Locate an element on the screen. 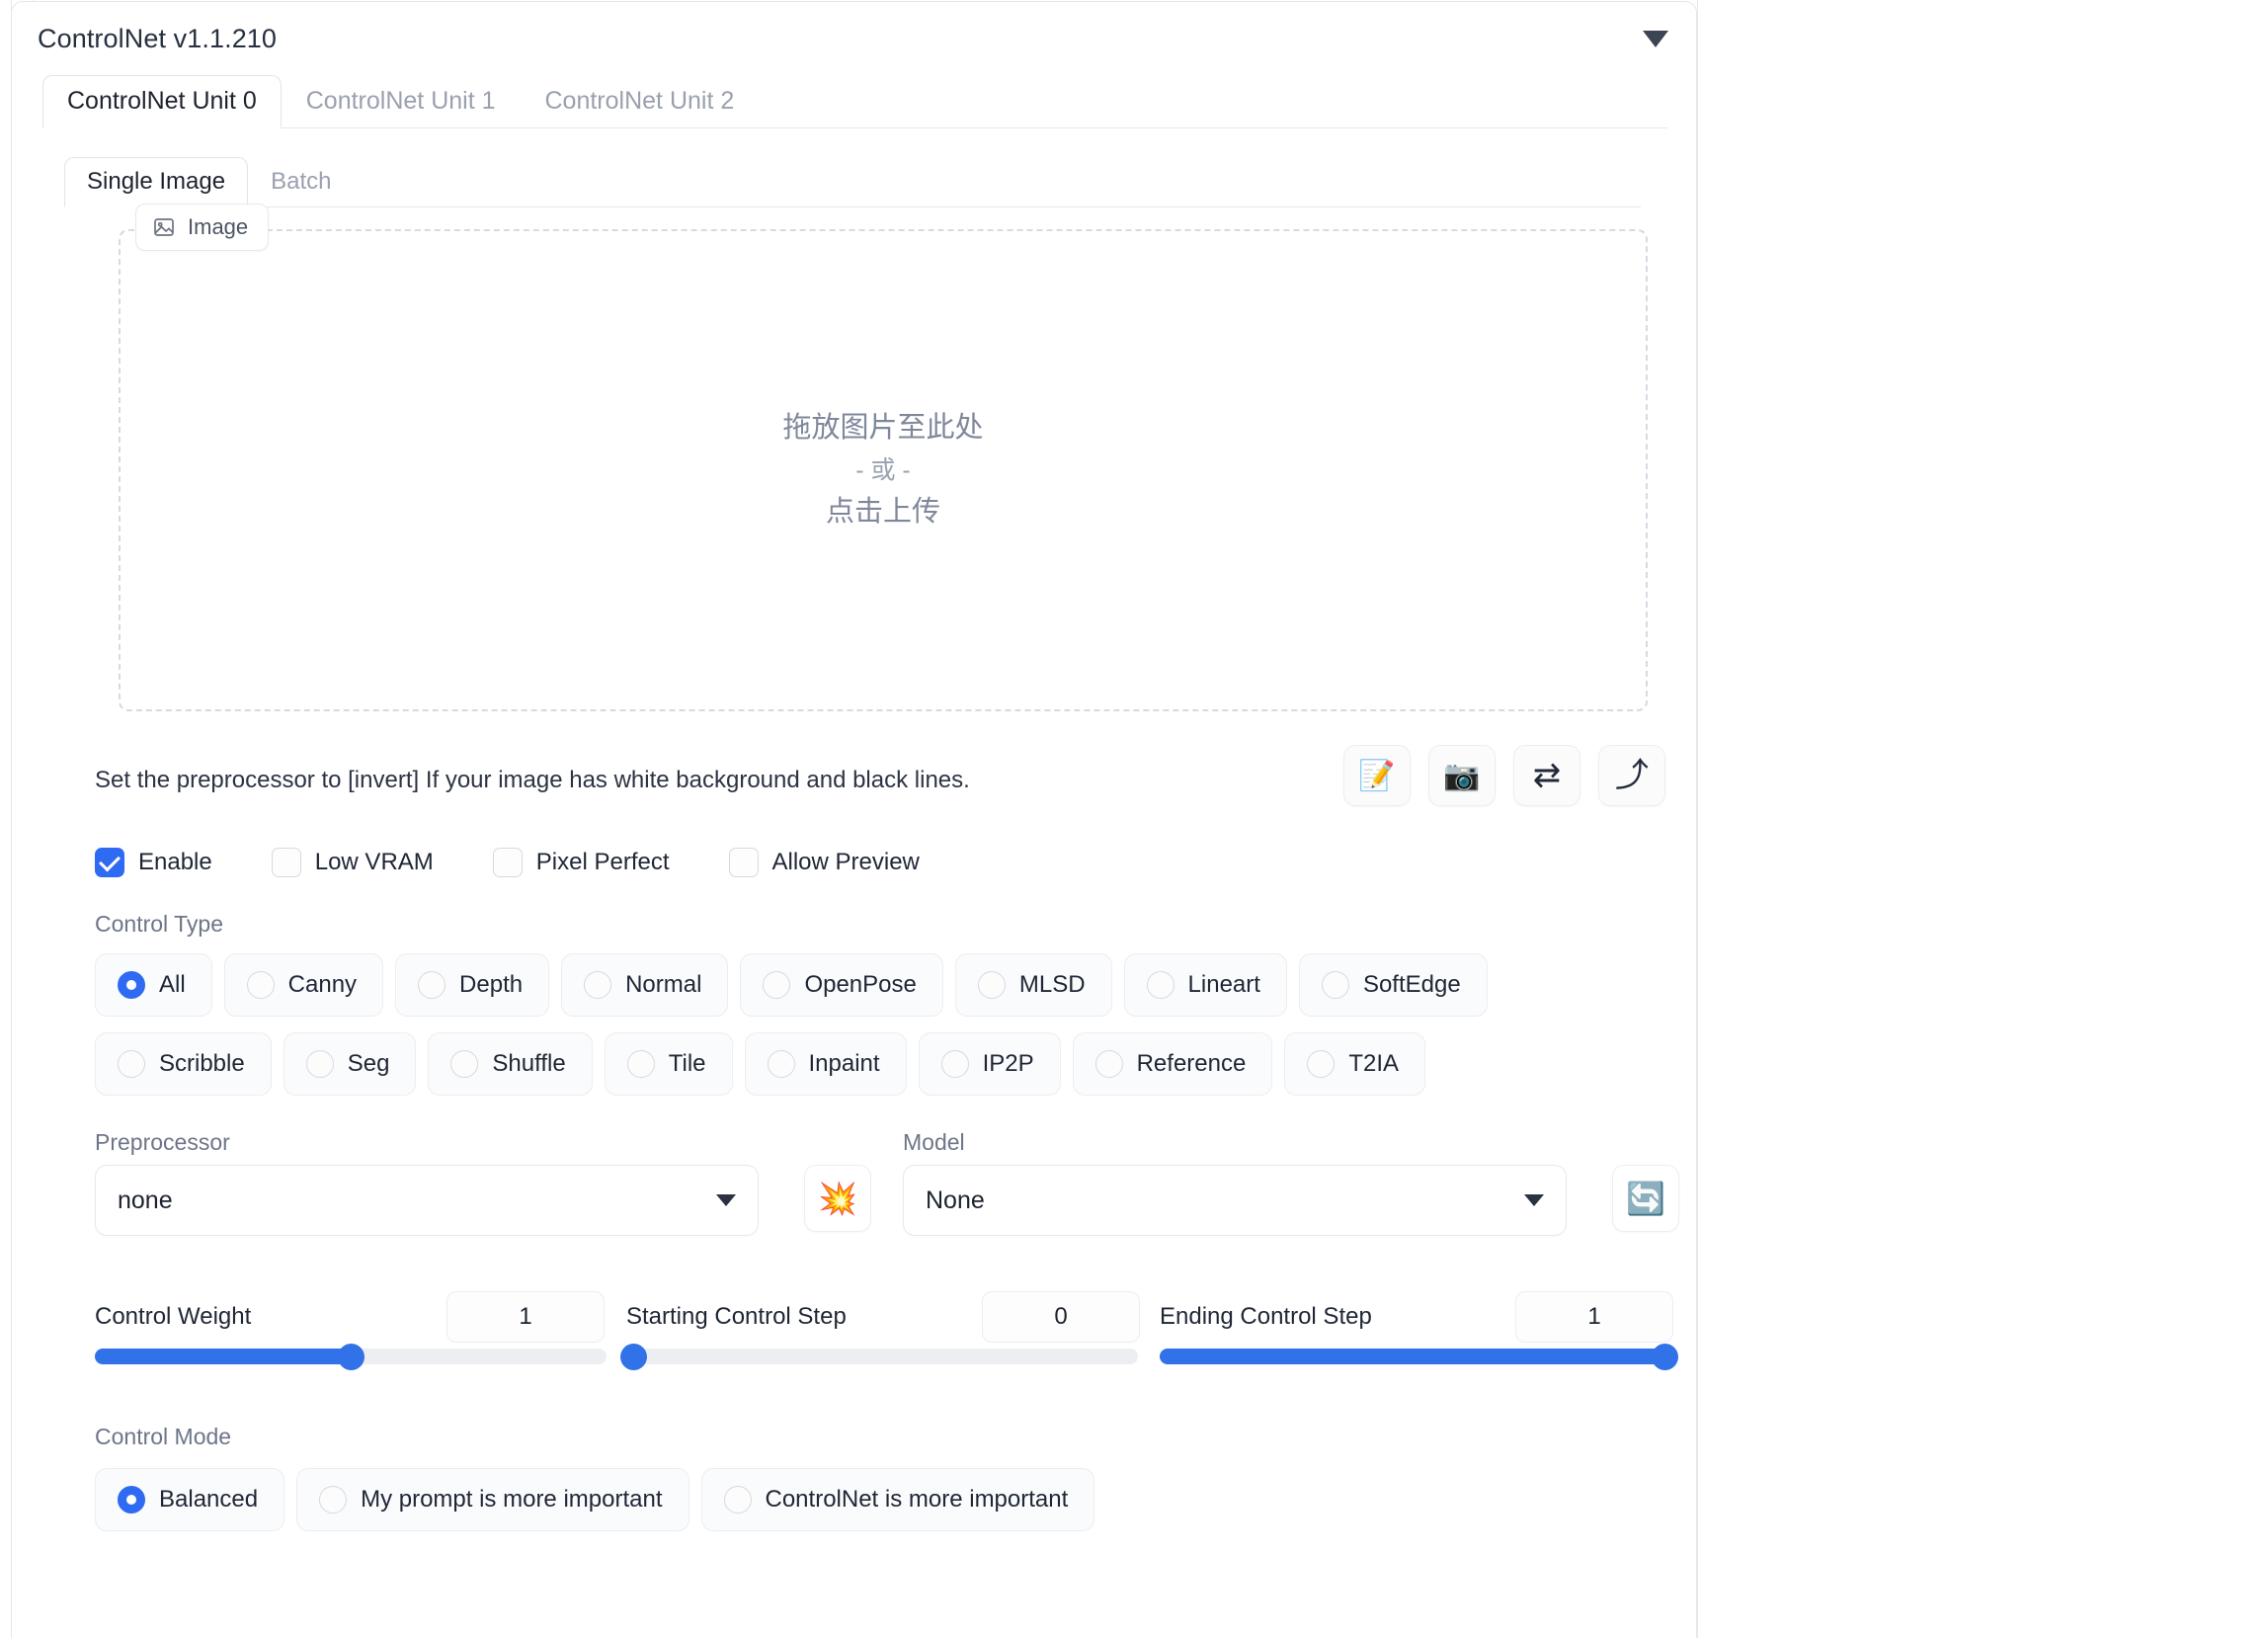 The width and height of the screenshot is (2268, 1638). control-weight-label: Control Weight is located at coordinates (173, 1316).